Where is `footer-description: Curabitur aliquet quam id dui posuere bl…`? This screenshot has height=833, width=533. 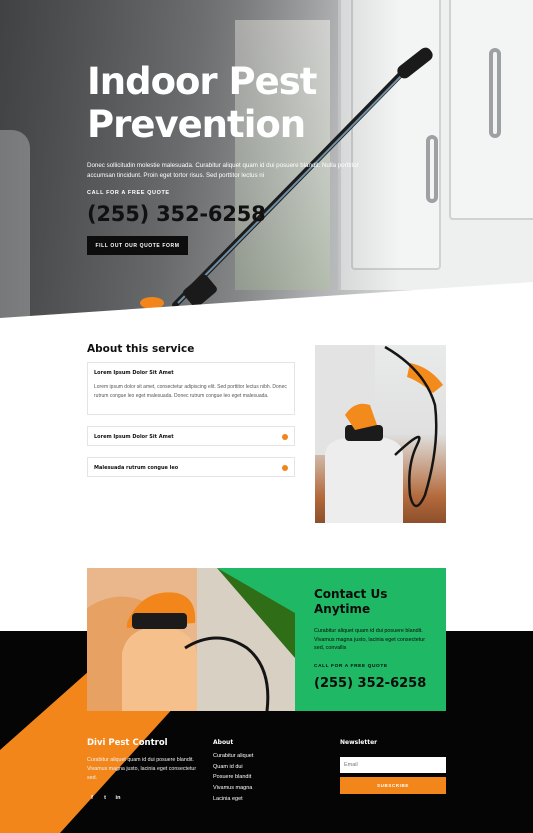 footer-description: Curabitur aliquet quam id dui posuere bl… is located at coordinates (142, 769).